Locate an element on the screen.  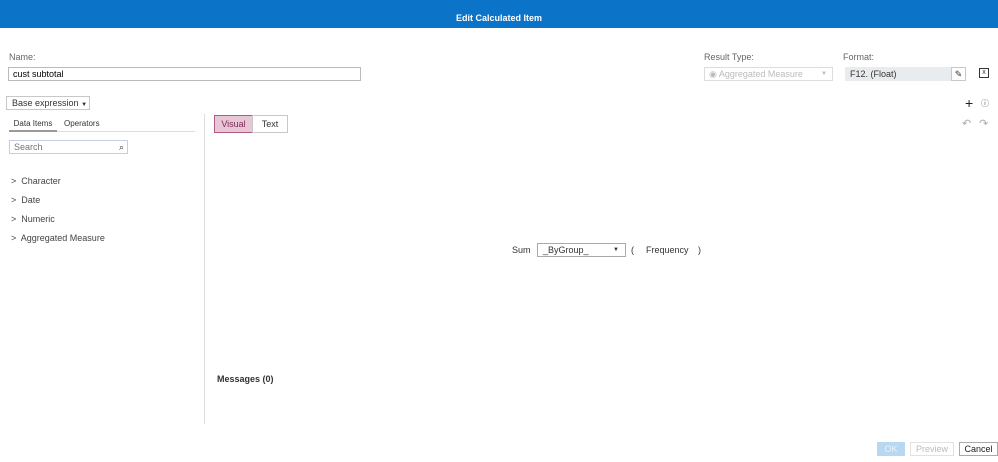
dialog-title: Edit Calculated Item is located at coordinates (499, 14).